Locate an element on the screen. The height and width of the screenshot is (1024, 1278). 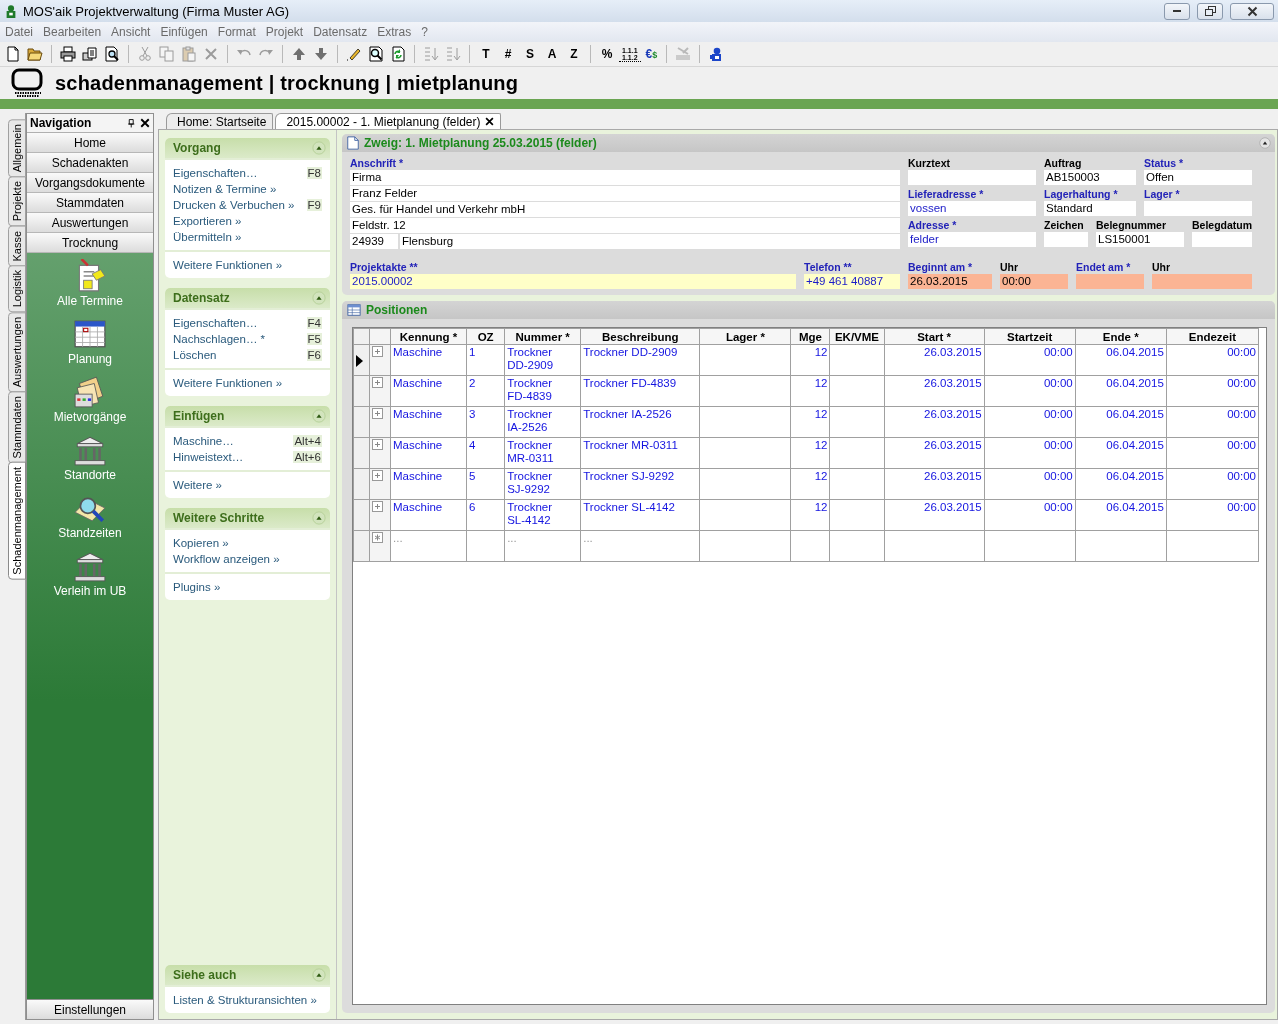
text-field: +49 461 40887 is located at coordinates (852, 281).